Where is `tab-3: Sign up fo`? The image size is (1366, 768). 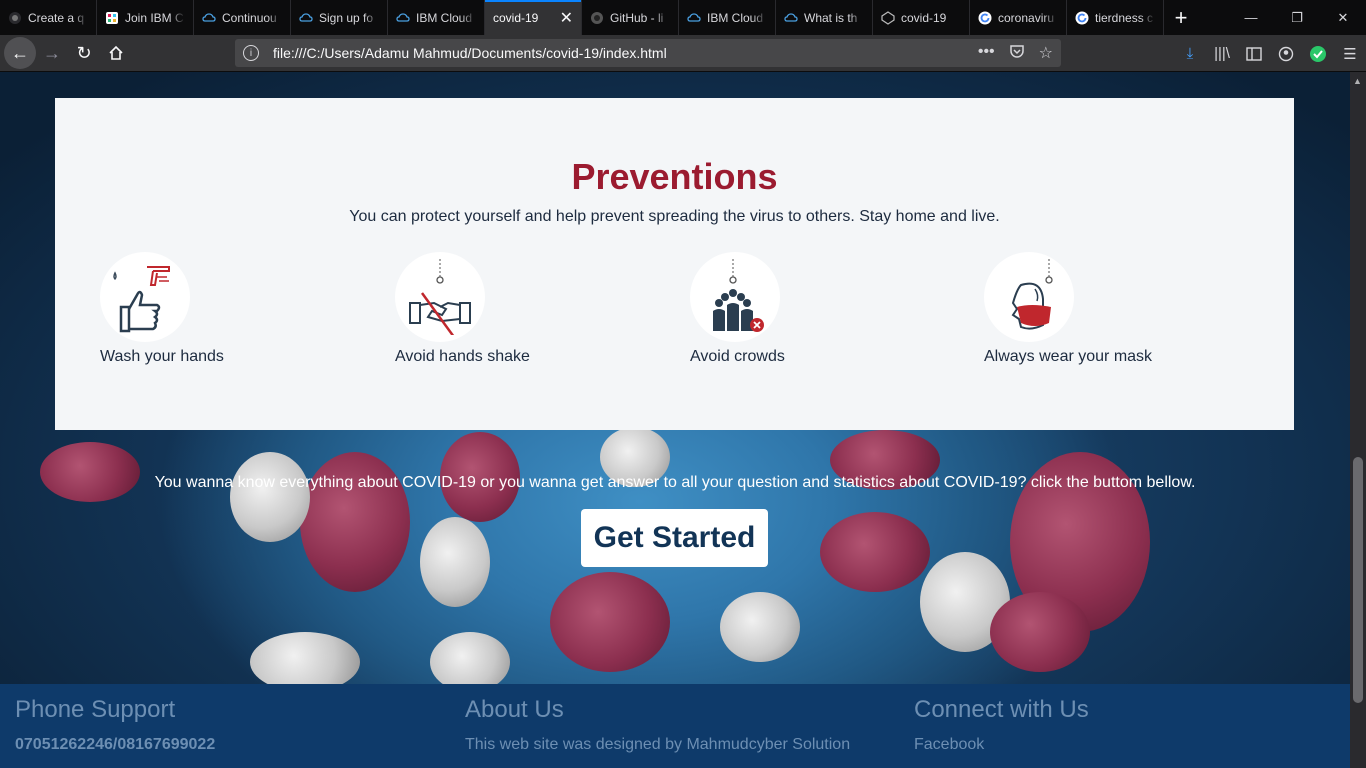 tab-3: Sign up fo is located at coordinates (339, 17).